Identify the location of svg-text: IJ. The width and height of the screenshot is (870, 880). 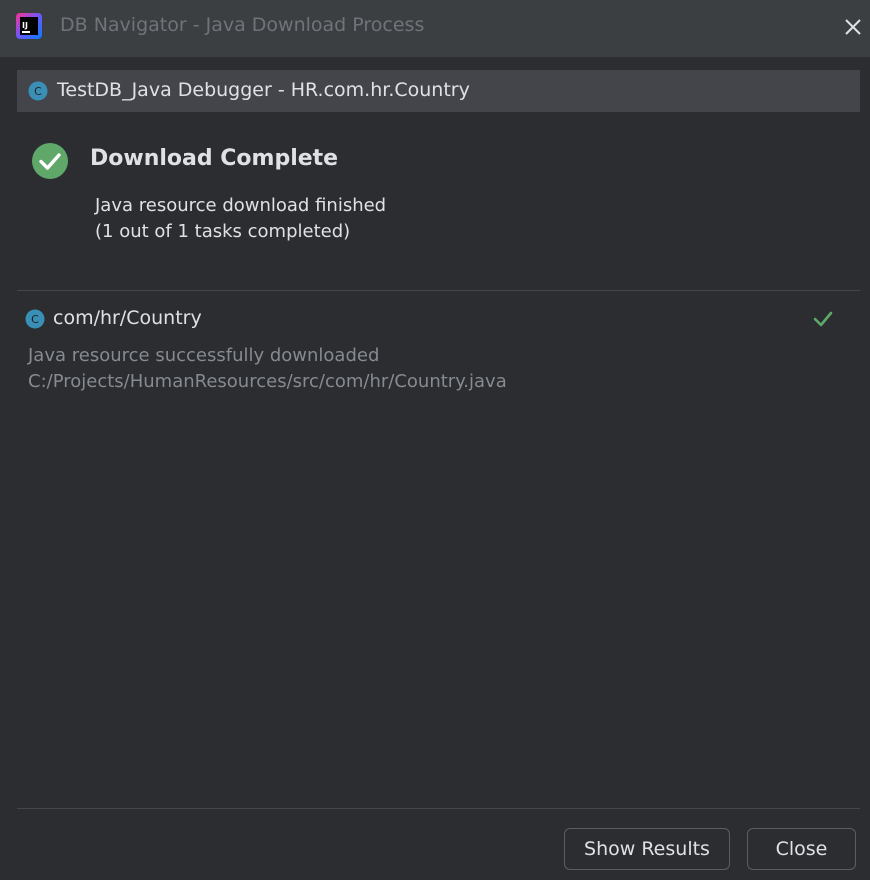
(25, 25).